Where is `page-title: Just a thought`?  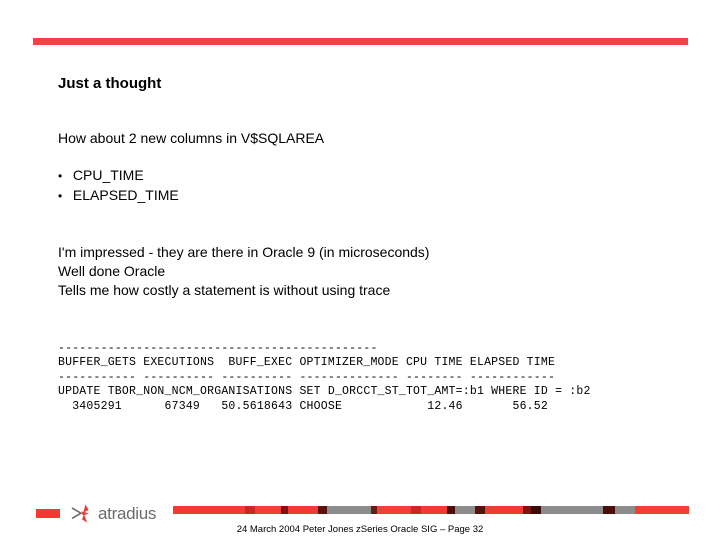 page-title: Just a thought is located at coordinates (110, 83).